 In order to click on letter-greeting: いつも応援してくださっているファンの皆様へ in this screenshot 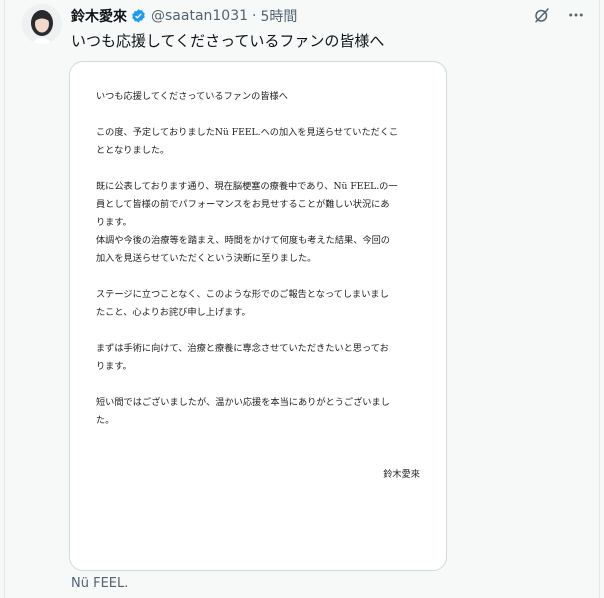, I will do `click(192, 96)`.